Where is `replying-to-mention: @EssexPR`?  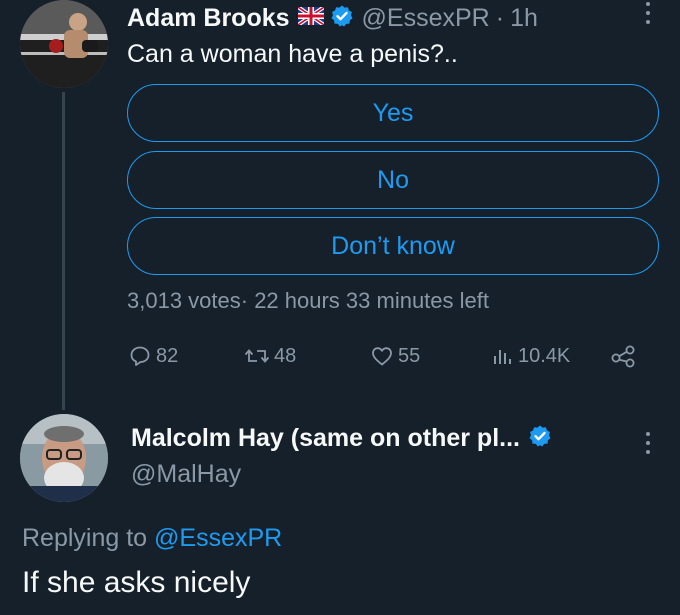
replying-to-mention: @EssexPR is located at coordinates (218, 538).